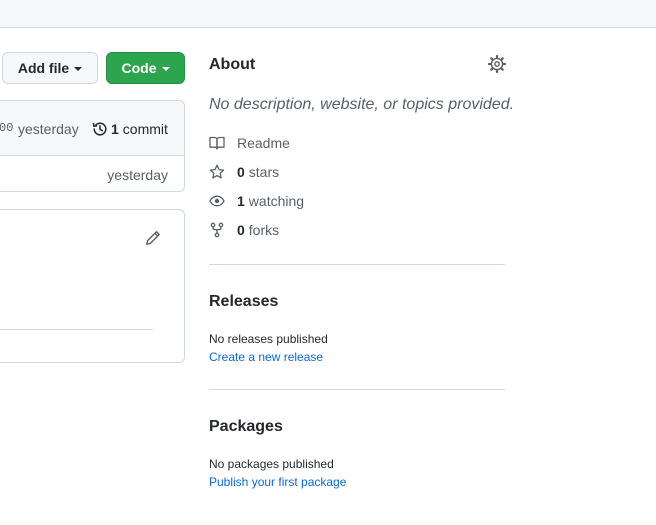 Image resolution: width=656 pixels, height=525 pixels. I want to click on commit-header: 00 yesterday 1 commit, so click(92, 128).